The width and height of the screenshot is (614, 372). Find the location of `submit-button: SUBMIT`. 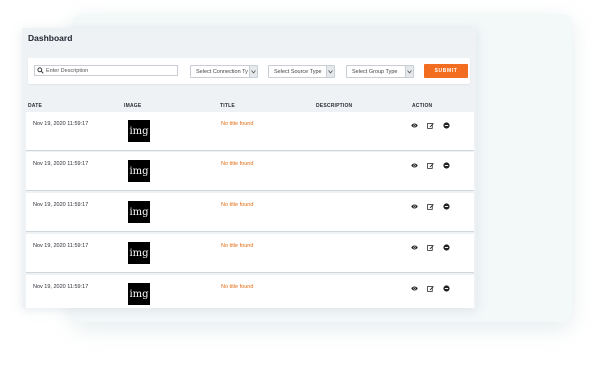

submit-button: SUBMIT is located at coordinates (446, 71).